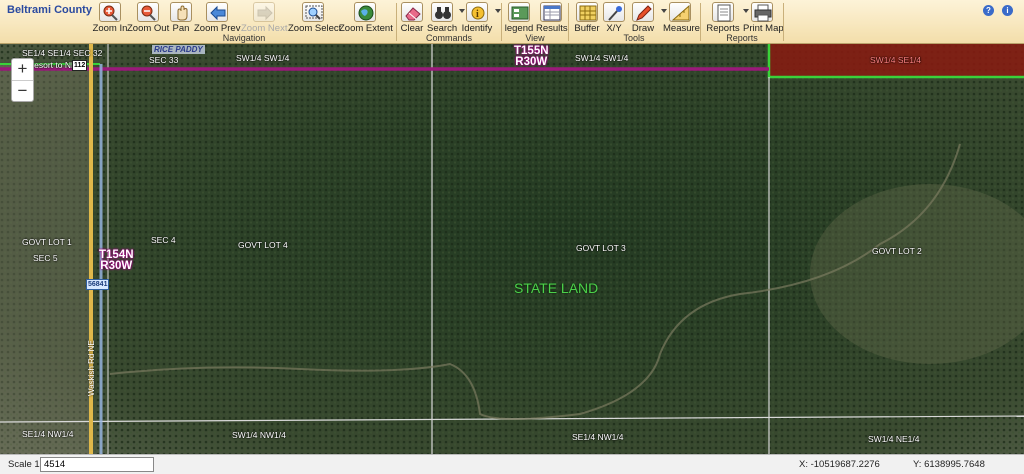  What do you see at coordinates (1007, 10) in the screenshot?
I see `info-icon: i` at bounding box center [1007, 10].